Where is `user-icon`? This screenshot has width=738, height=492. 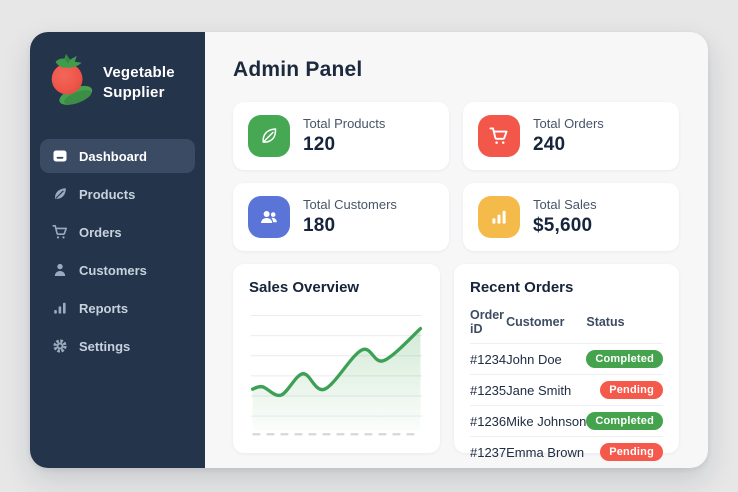 user-icon is located at coordinates (60, 270).